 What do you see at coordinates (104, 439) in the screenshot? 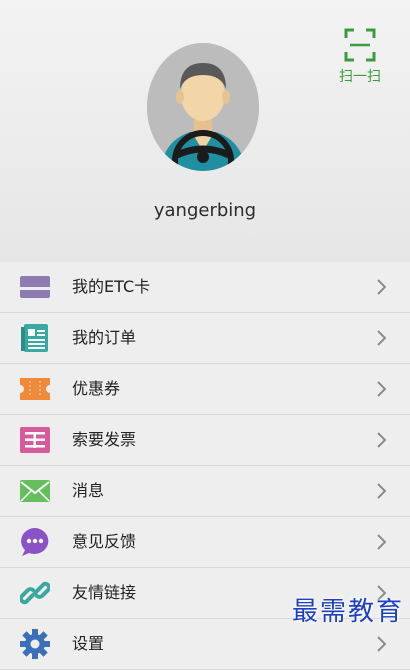
I see `menu-item-label: 索要发票` at bounding box center [104, 439].